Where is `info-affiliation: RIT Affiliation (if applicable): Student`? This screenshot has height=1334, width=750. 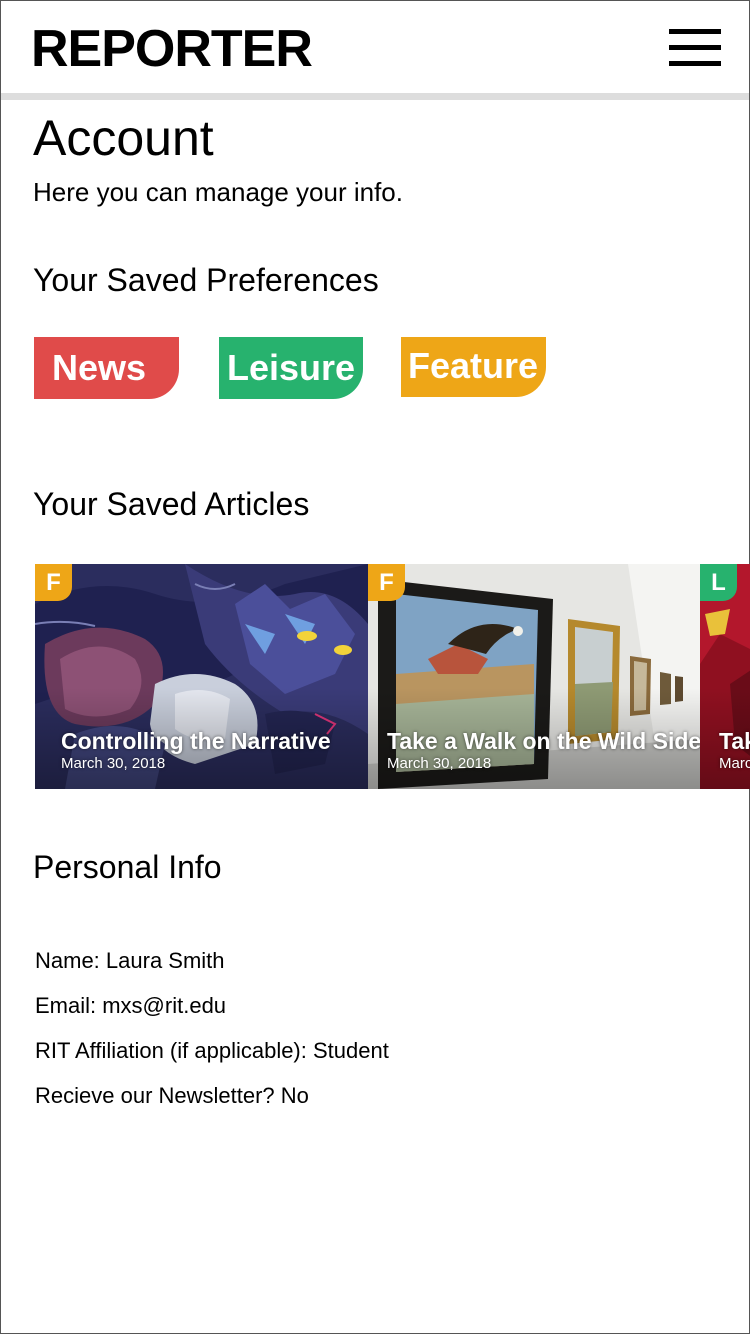
info-affiliation: RIT Affiliation (if applicable): Student is located at coordinates (212, 1050).